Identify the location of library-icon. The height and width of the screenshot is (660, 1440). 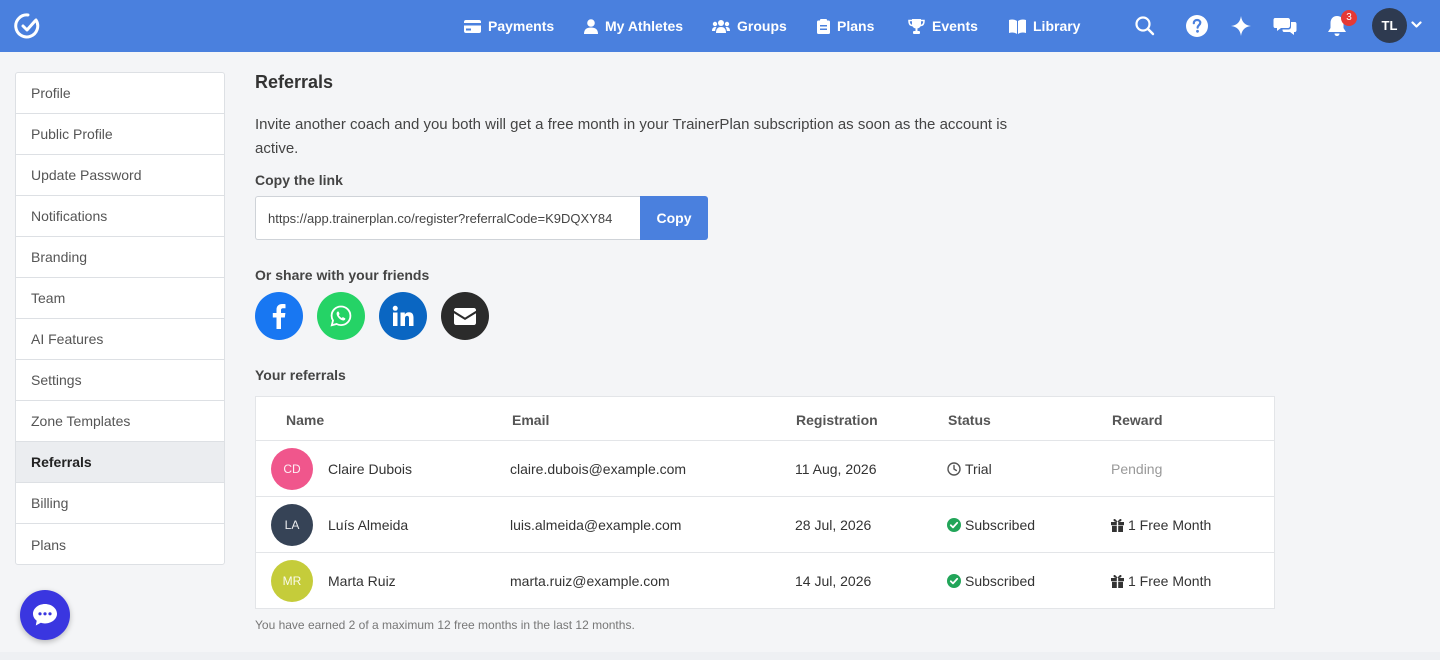
(1017, 26).